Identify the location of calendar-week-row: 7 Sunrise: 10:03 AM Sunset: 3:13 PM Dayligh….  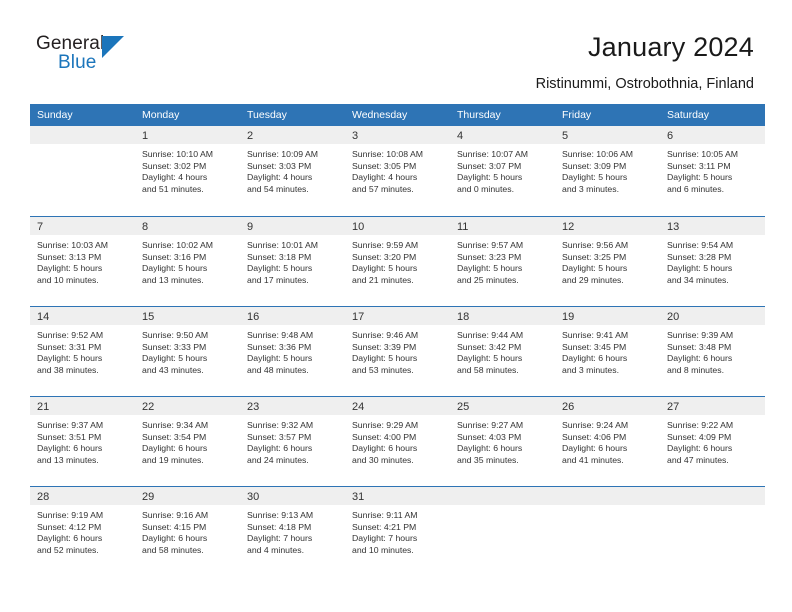
(397, 261).